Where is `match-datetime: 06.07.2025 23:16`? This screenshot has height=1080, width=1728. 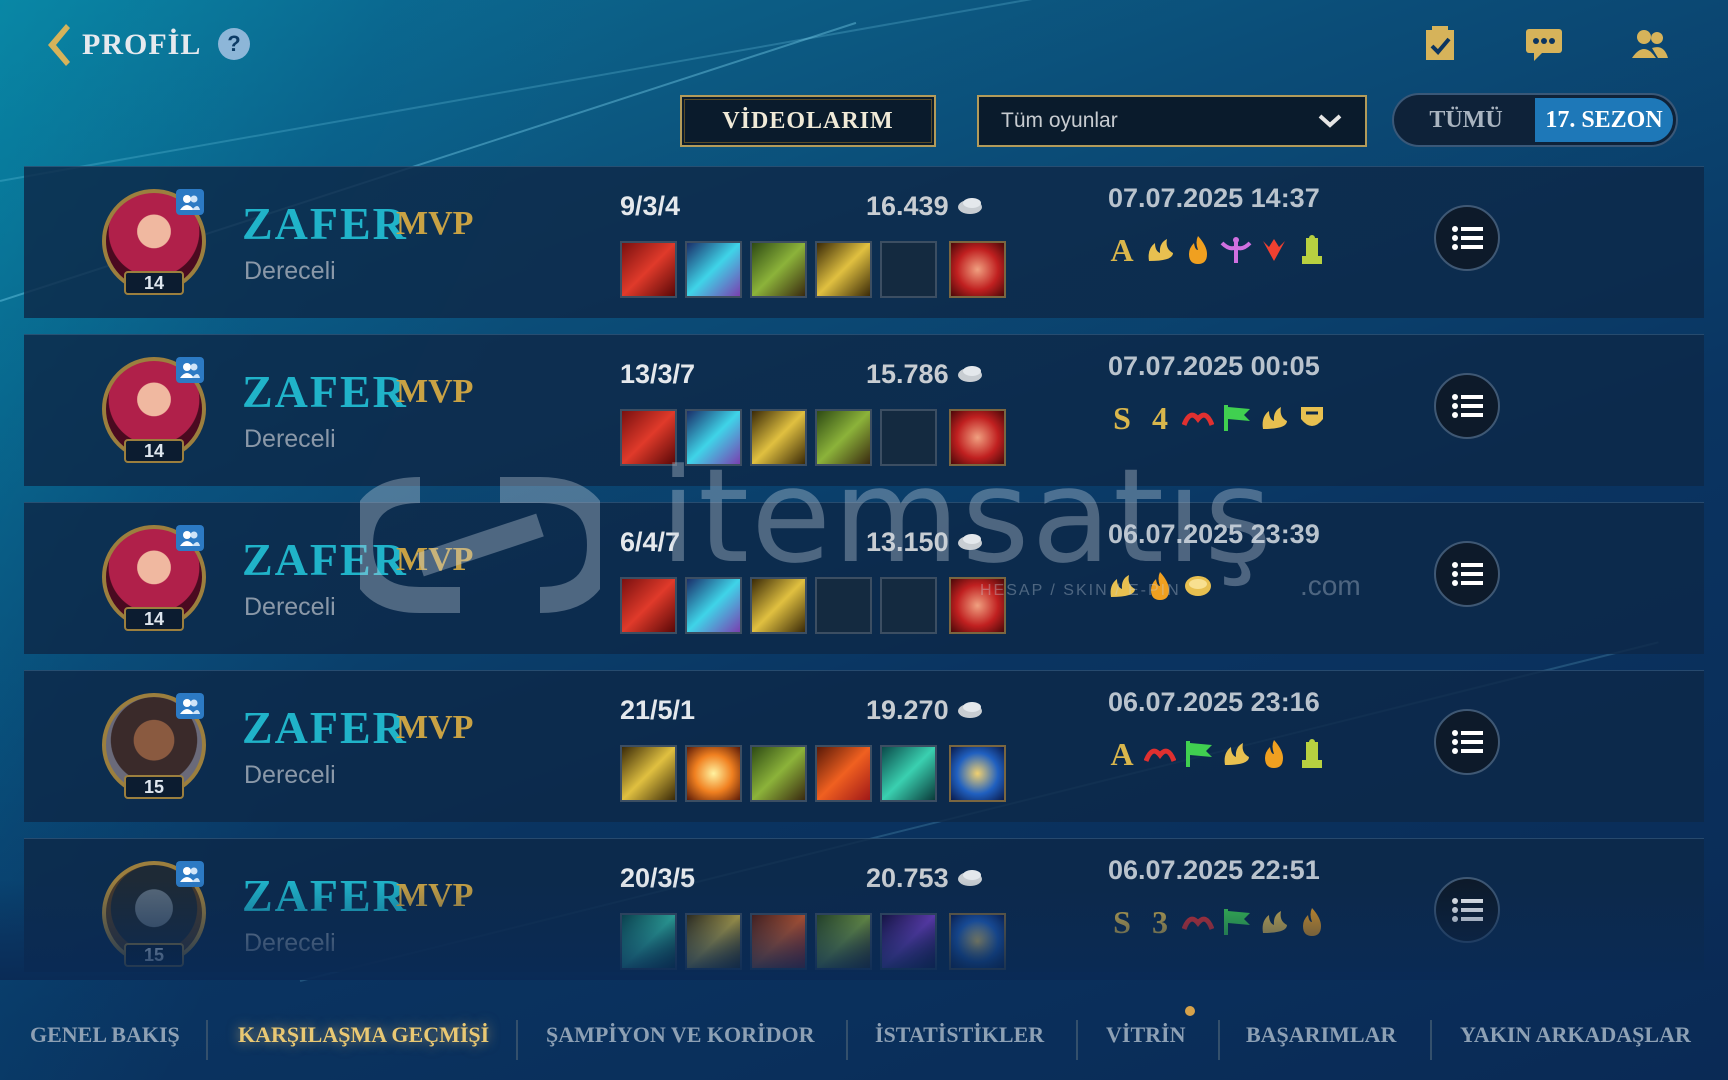
match-datetime: 06.07.2025 23:16 is located at coordinates (1214, 702).